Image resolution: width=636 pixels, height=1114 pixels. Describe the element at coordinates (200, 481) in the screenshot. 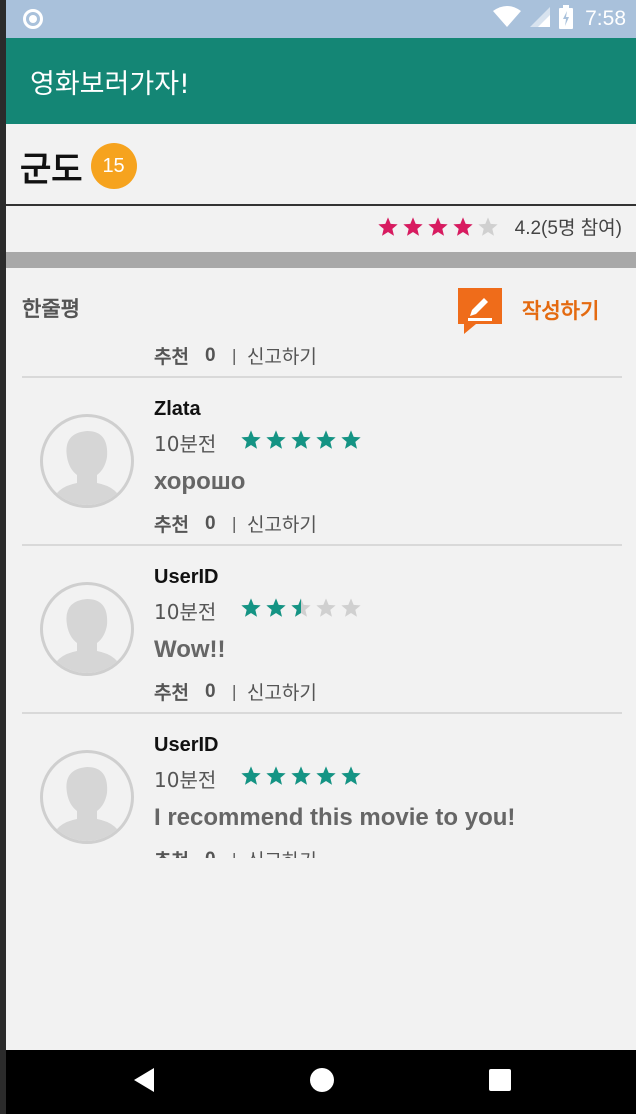

I see `review-text: хорошо` at that location.